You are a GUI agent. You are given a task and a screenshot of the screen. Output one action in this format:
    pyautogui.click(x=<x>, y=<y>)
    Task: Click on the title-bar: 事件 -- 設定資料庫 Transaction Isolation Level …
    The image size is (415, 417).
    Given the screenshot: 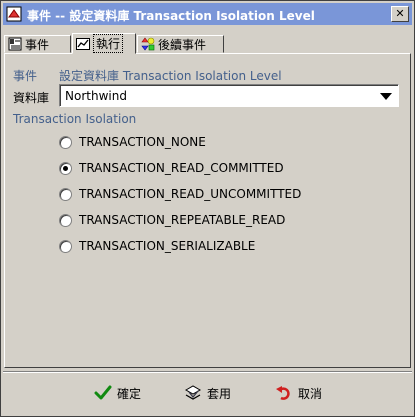 What is the action you would take?
    pyautogui.click(x=207, y=14)
    